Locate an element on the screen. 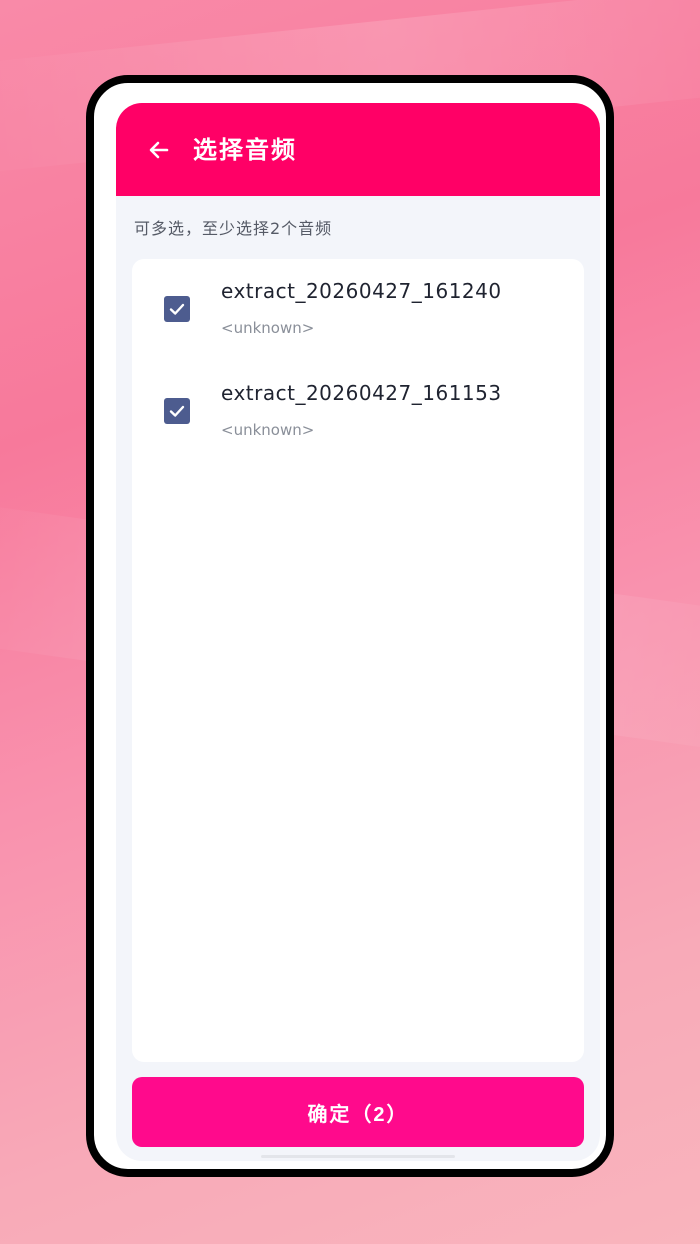 The height and width of the screenshot is (1244, 700). audio-name: extract_20260427_161153 is located at coordinates (361, 393).